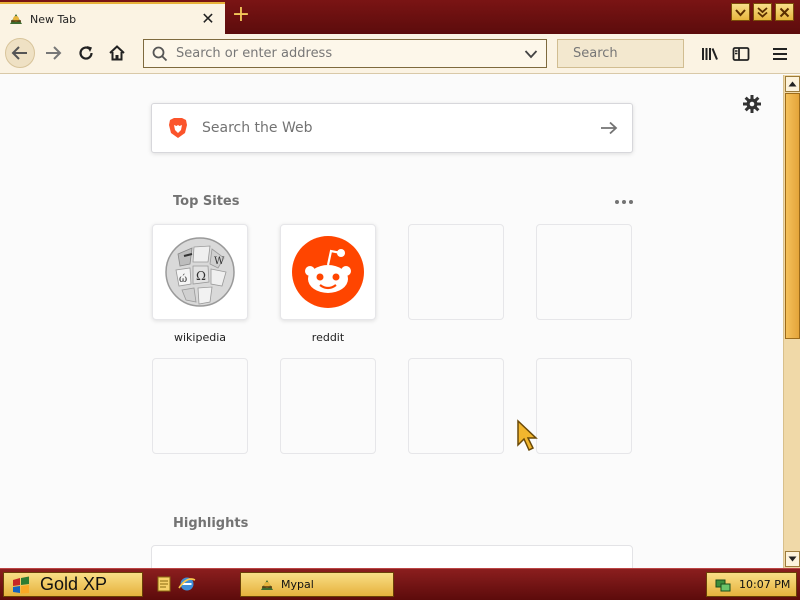  Describe the element at coordinates (211, 523) in the screenshot. I see `highlights-title: Highlights` at that location.